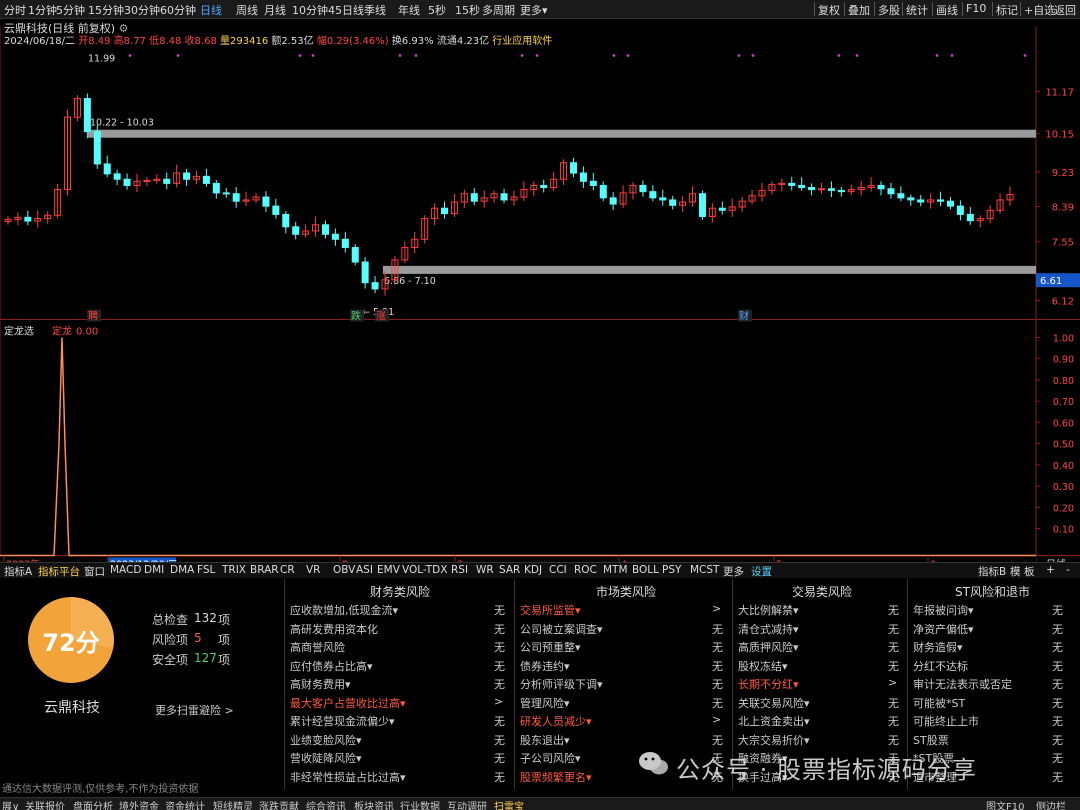 Image resolution: width=1080 pixels, height=810 pixels. Describe the element at coordinates (182, 570) in the screenshot. I see `indicator-tab-5: DMA` at that location.